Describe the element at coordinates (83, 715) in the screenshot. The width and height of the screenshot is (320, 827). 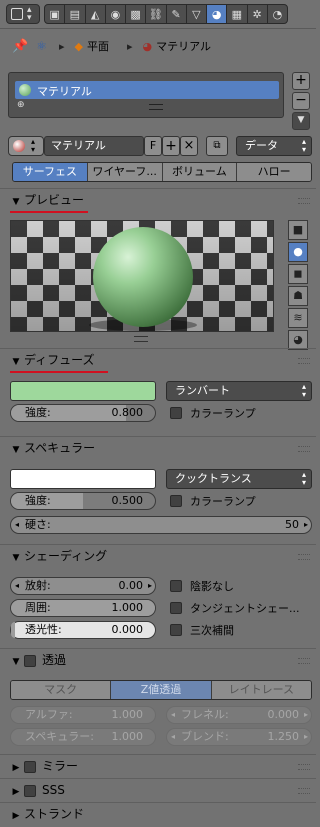
I see `alpha-slider: アルファ: 1.000` at that location.